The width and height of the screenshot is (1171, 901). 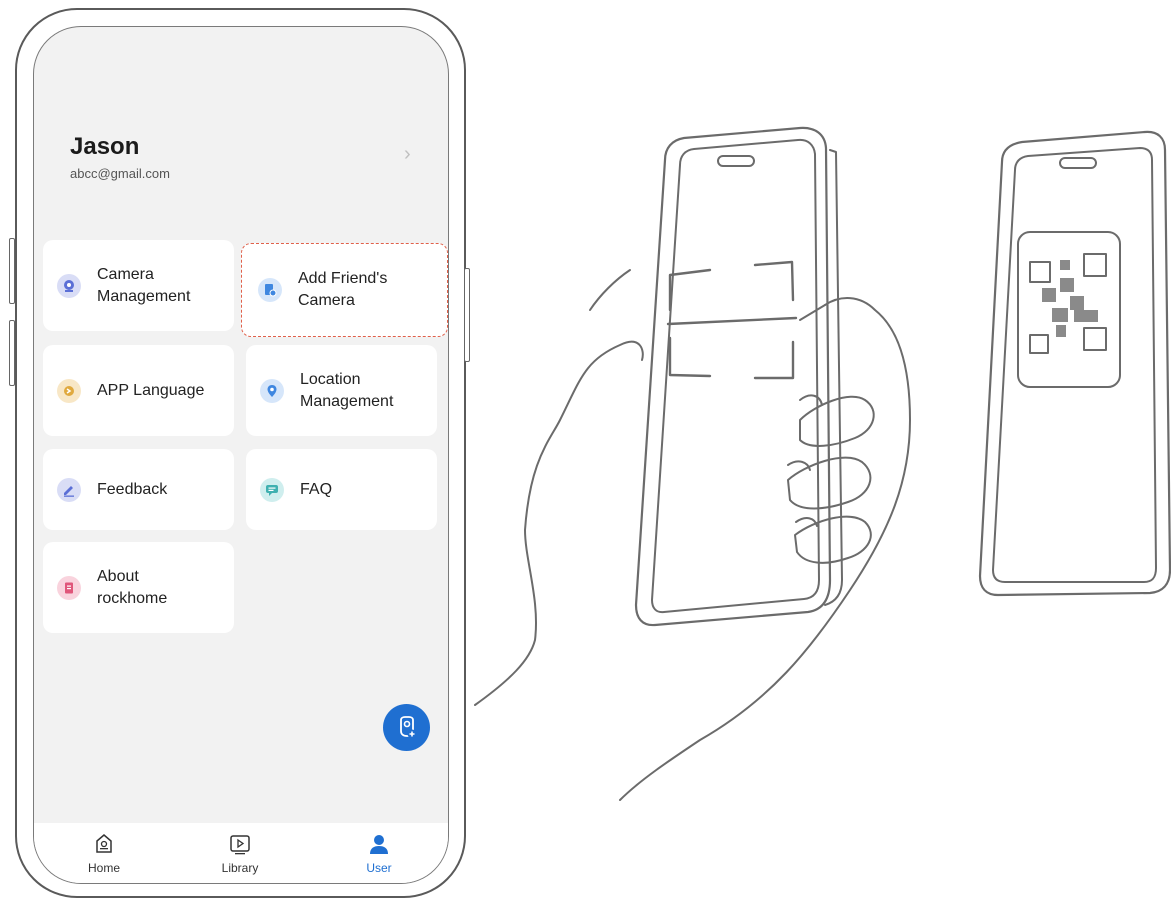 I want to click on chat-icon, so click(x=272, y=489).